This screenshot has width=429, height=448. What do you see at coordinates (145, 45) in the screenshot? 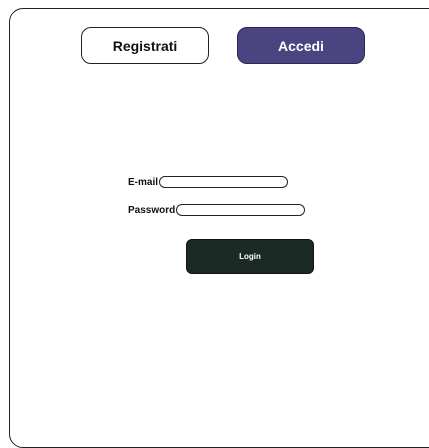
I see `register-tab-button: Registrati` at bounding box center [145, 45].